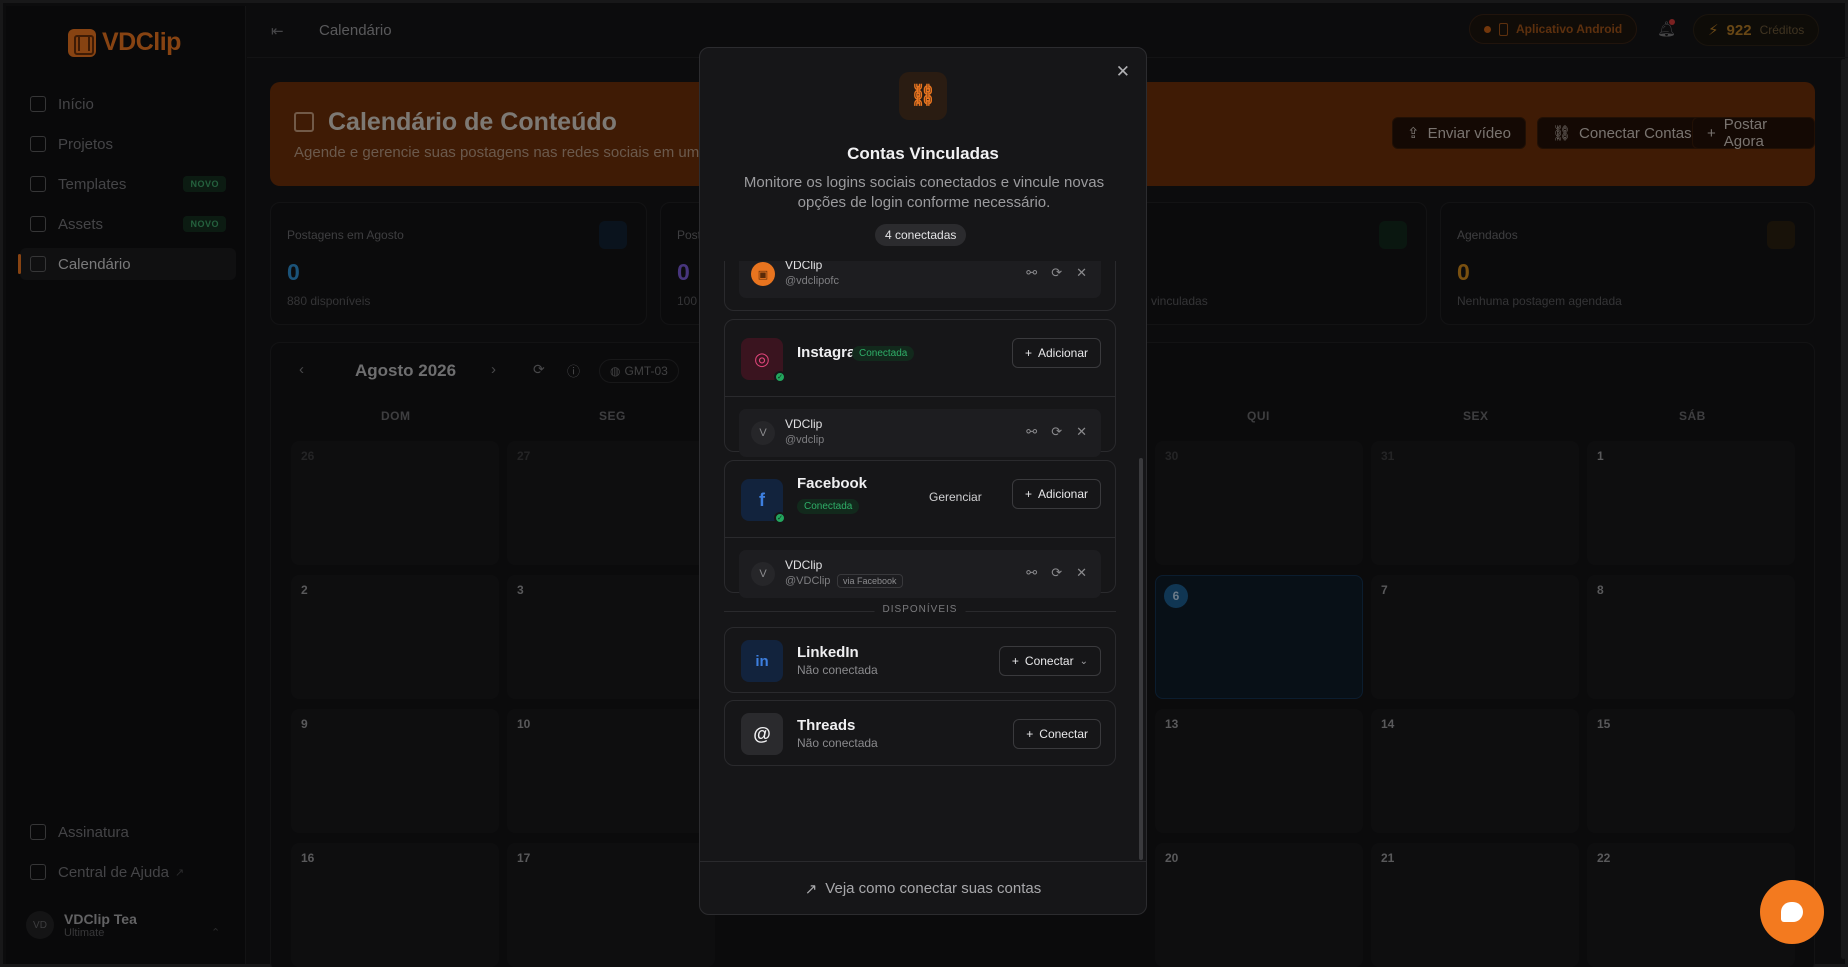  I want to click on chevron-down-icon: ⌄, so click(1083, 661).